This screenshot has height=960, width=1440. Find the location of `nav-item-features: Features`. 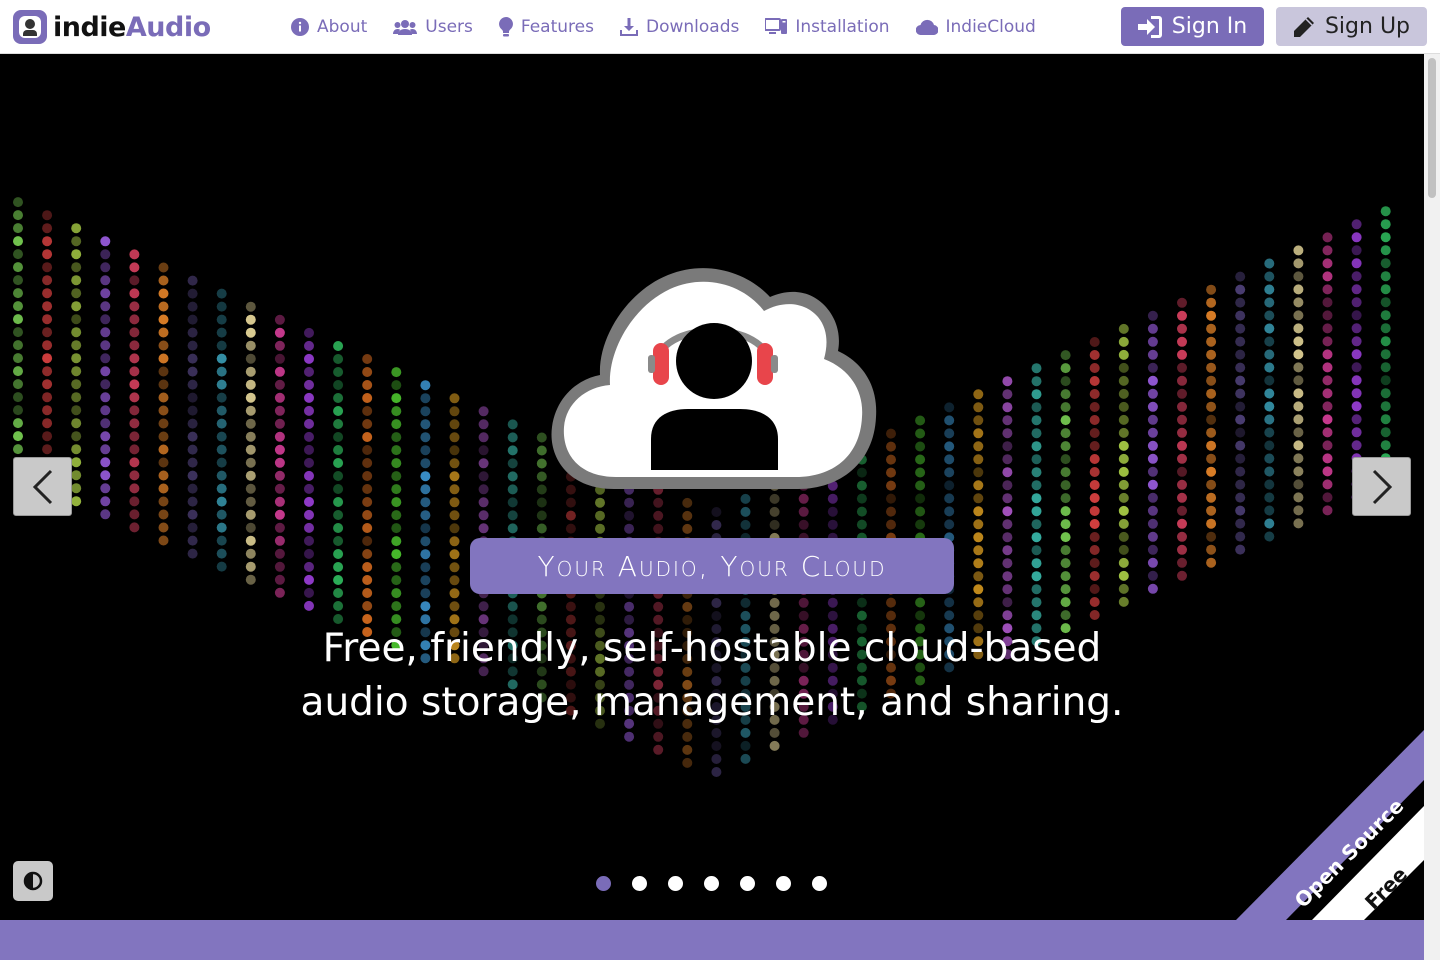

nav-item-features: Features is located at coordinates (546, 27).